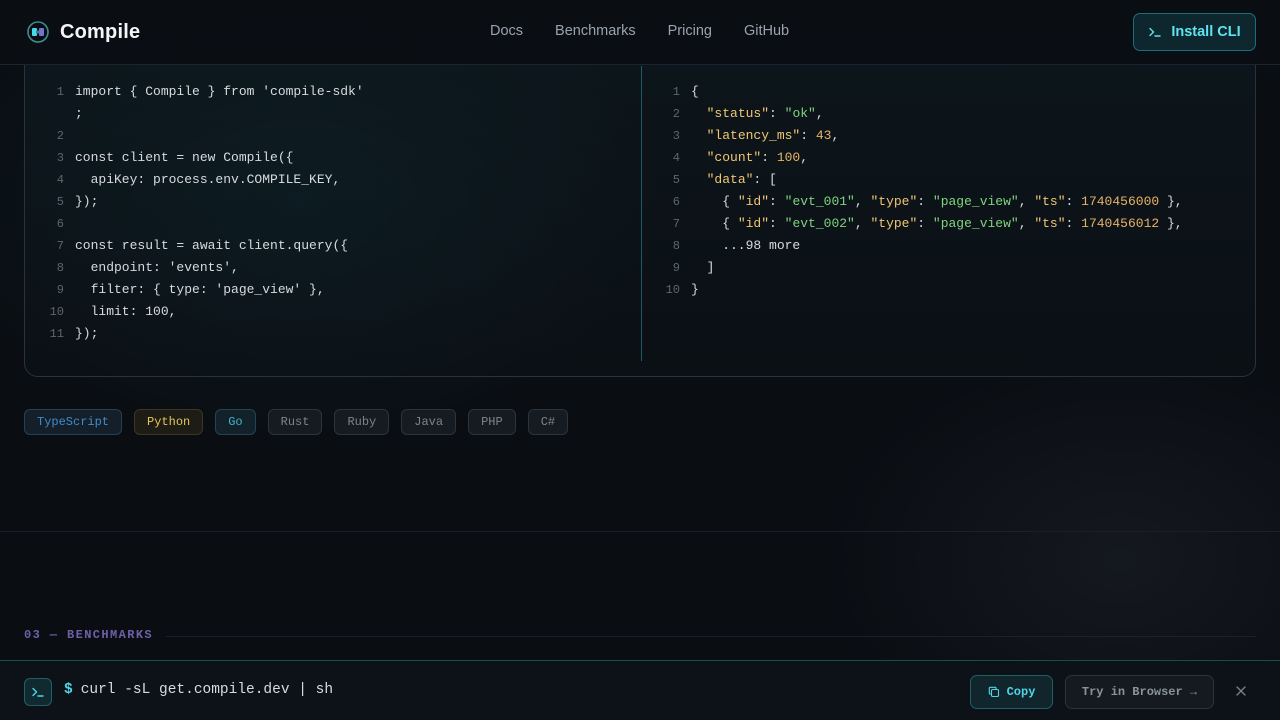 This screenshot has height=720, width=1280. I want to click on brand-logo: Compile, so click(83, 32).